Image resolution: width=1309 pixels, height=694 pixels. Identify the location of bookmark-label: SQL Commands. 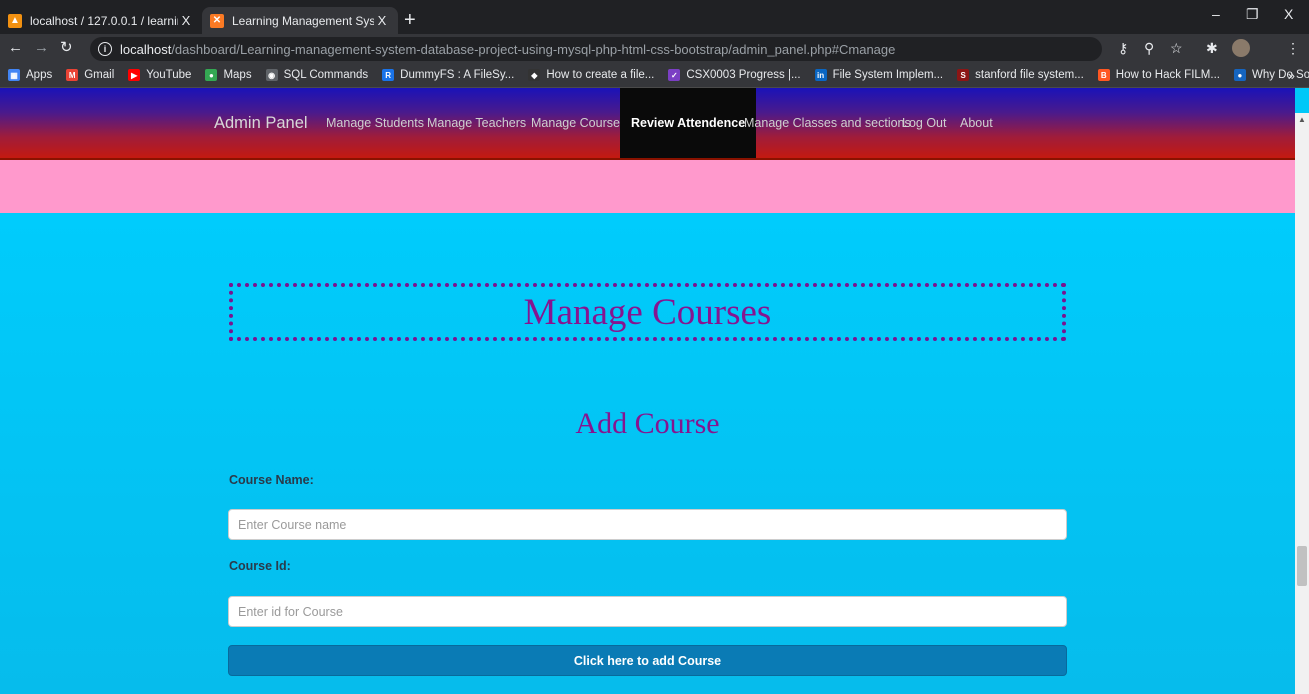
(326, 75).